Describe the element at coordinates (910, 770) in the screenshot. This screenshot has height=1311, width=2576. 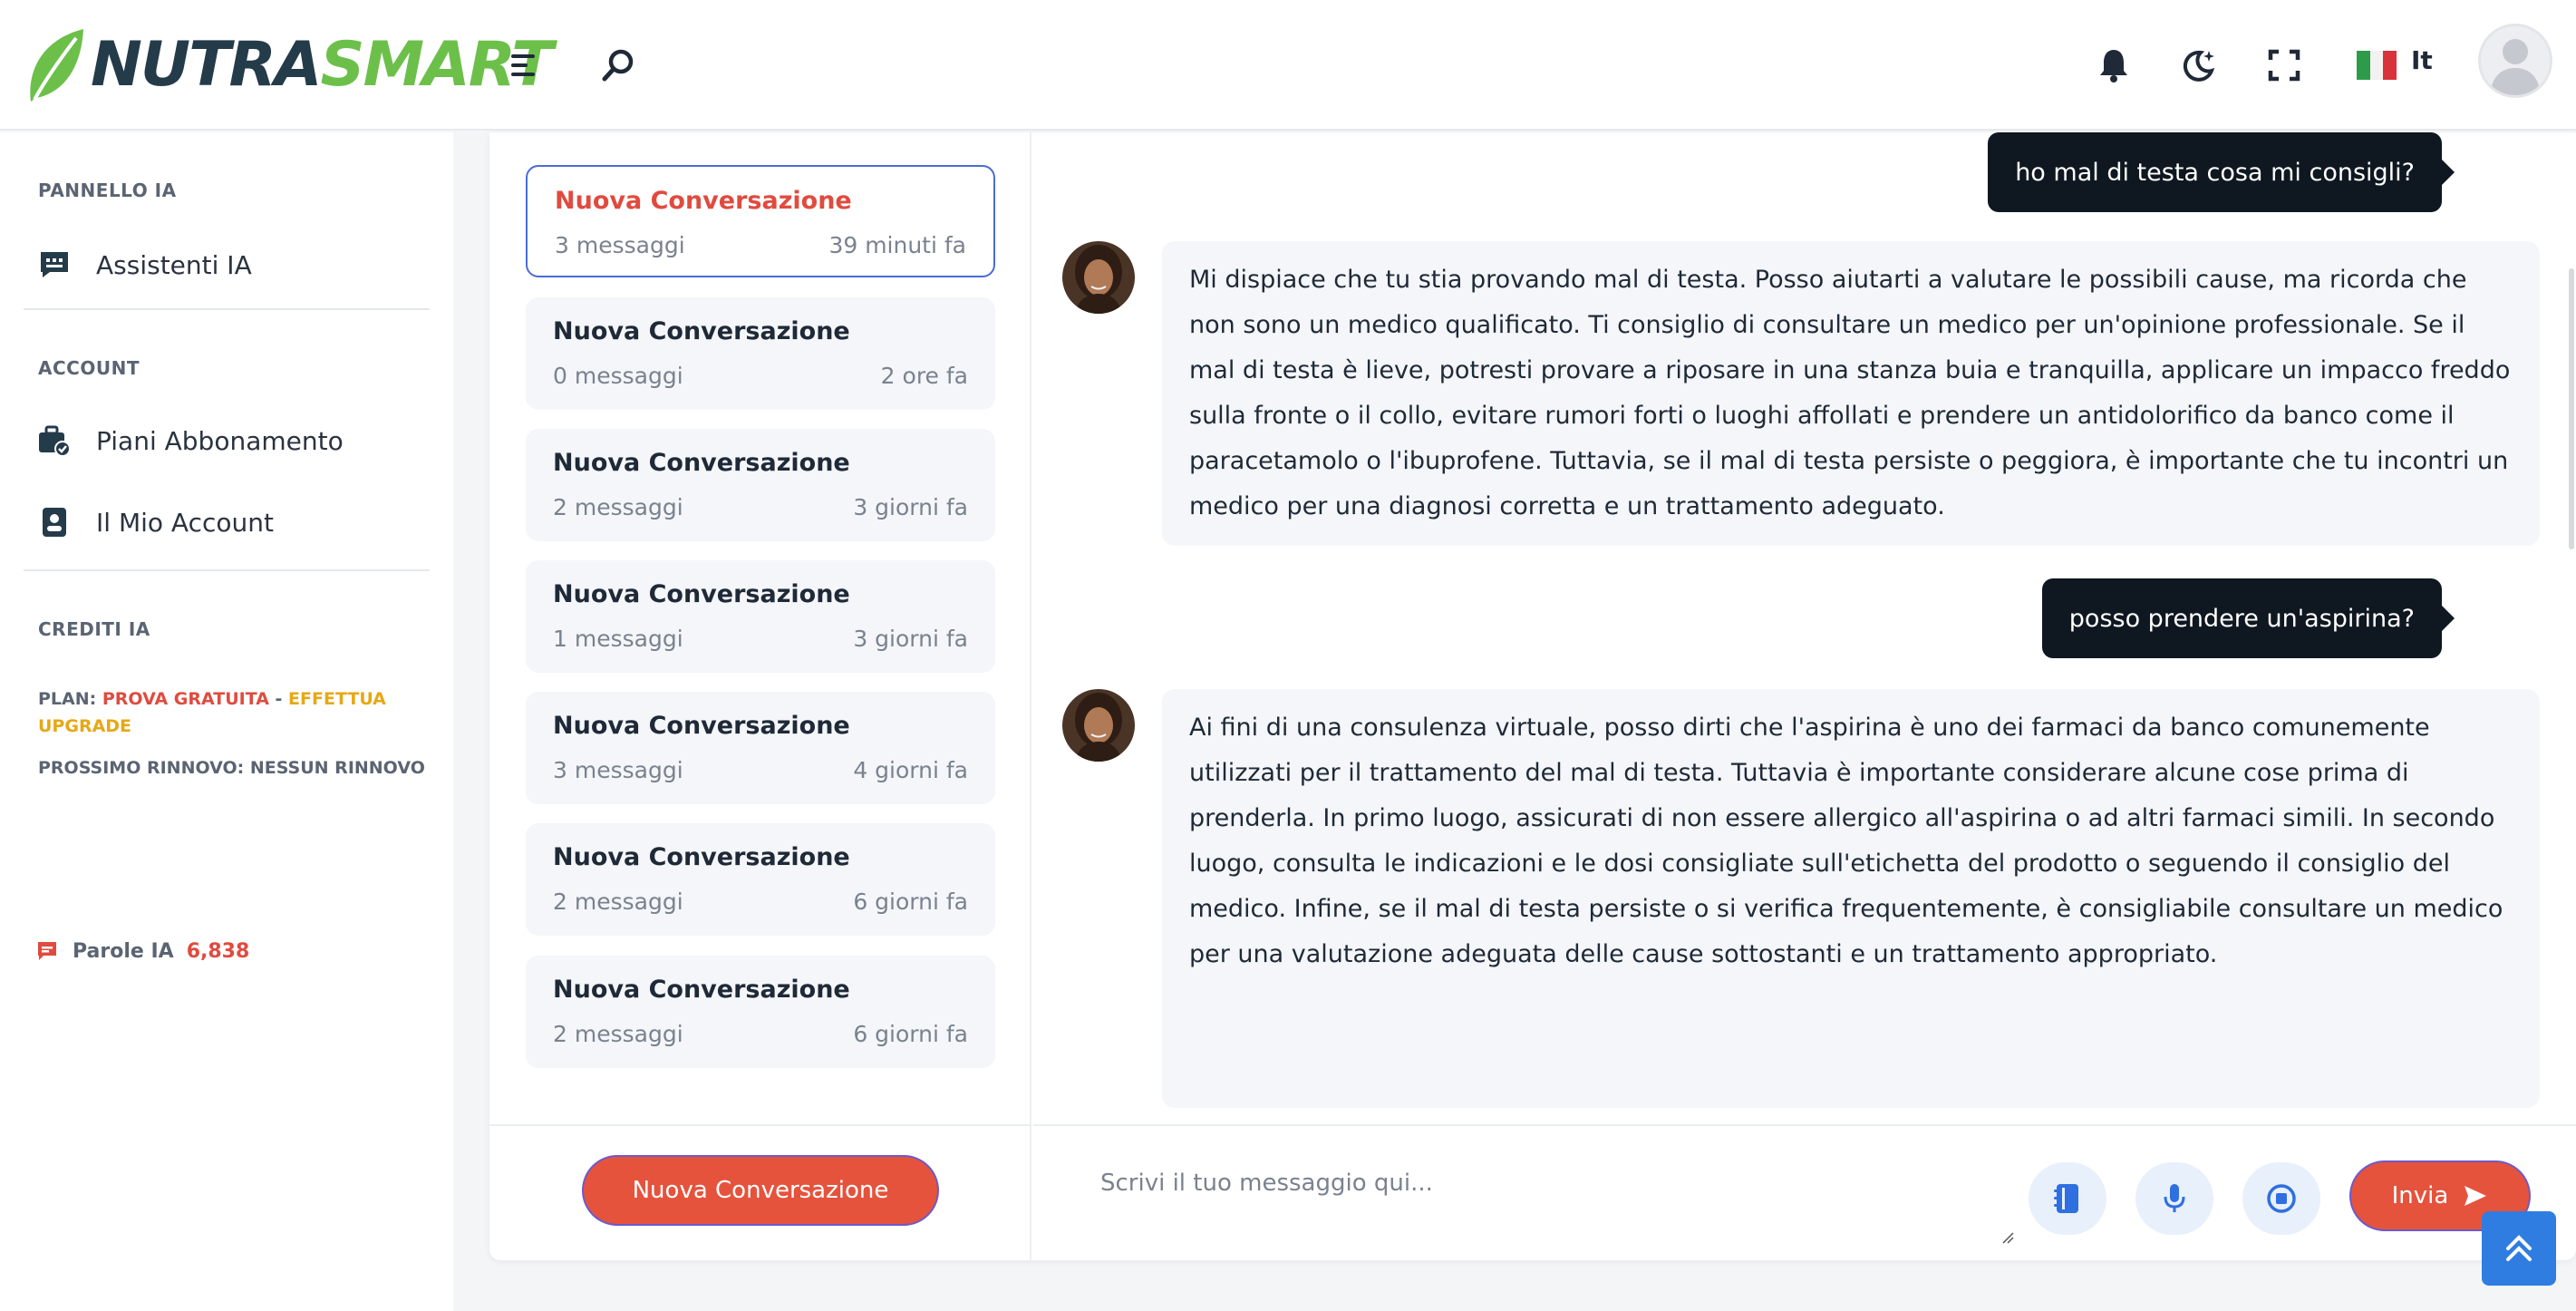
I see `conversation-time: 4 giorni fa` at that location.